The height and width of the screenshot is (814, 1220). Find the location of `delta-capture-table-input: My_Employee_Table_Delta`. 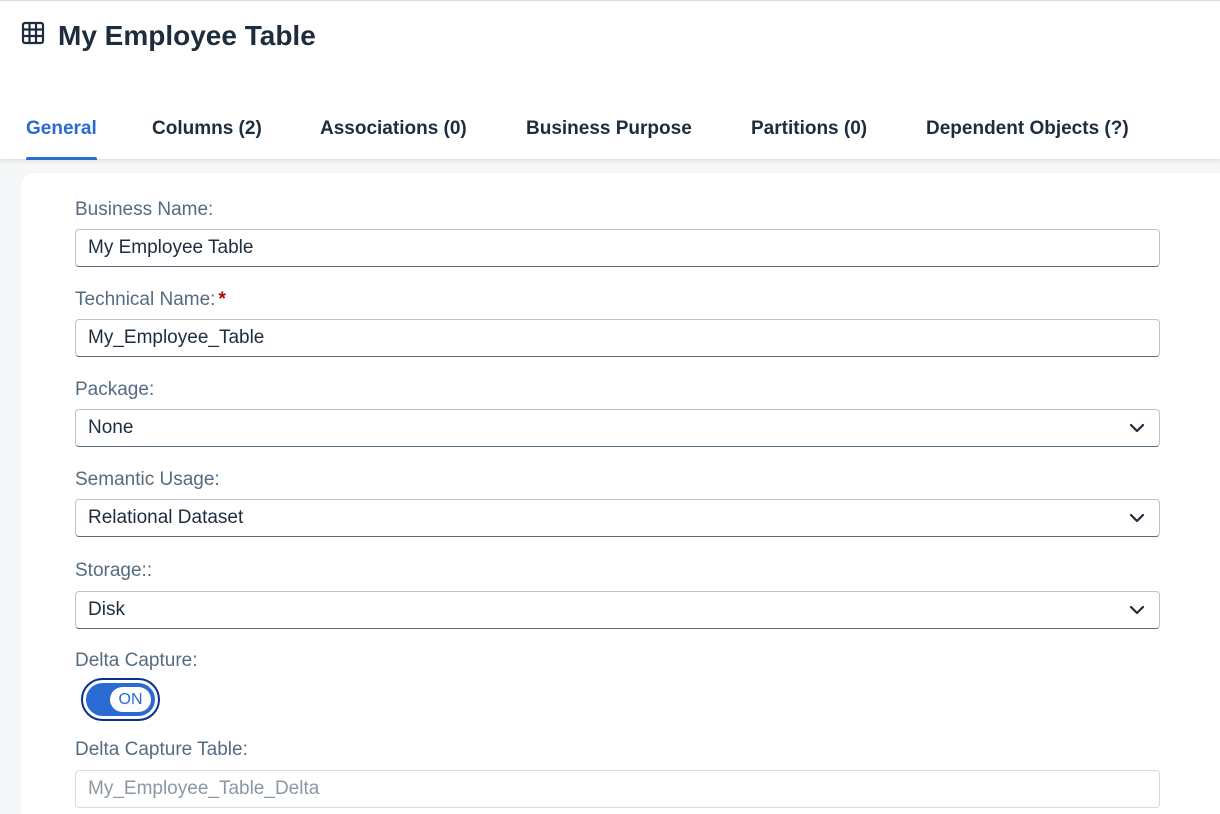

delta-capture-table-input: My_Employee_Table_Delta is located at coordinates (617, 789).